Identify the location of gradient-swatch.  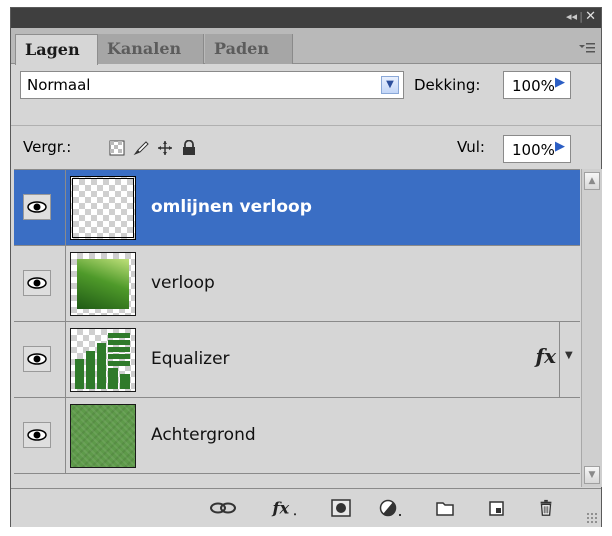
(103, 284).